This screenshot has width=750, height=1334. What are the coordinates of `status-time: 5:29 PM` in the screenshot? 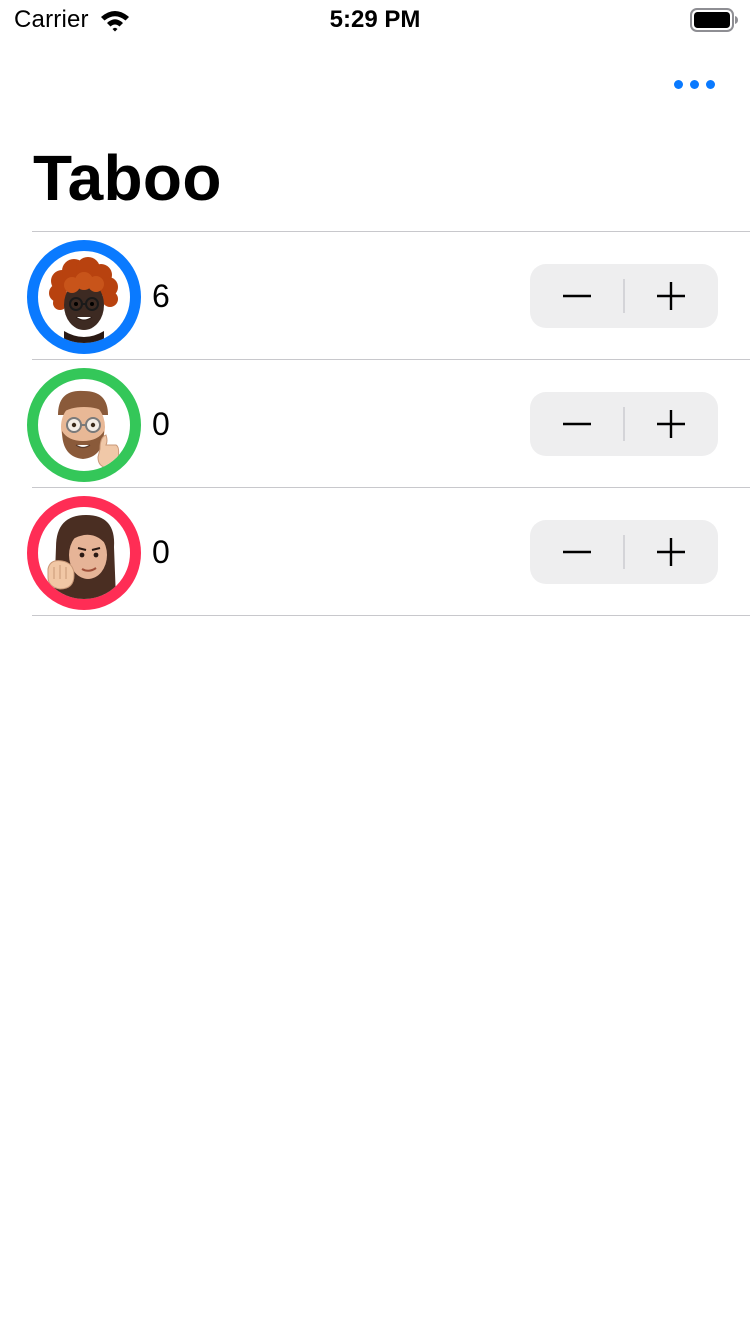 It's located at (375, 19).